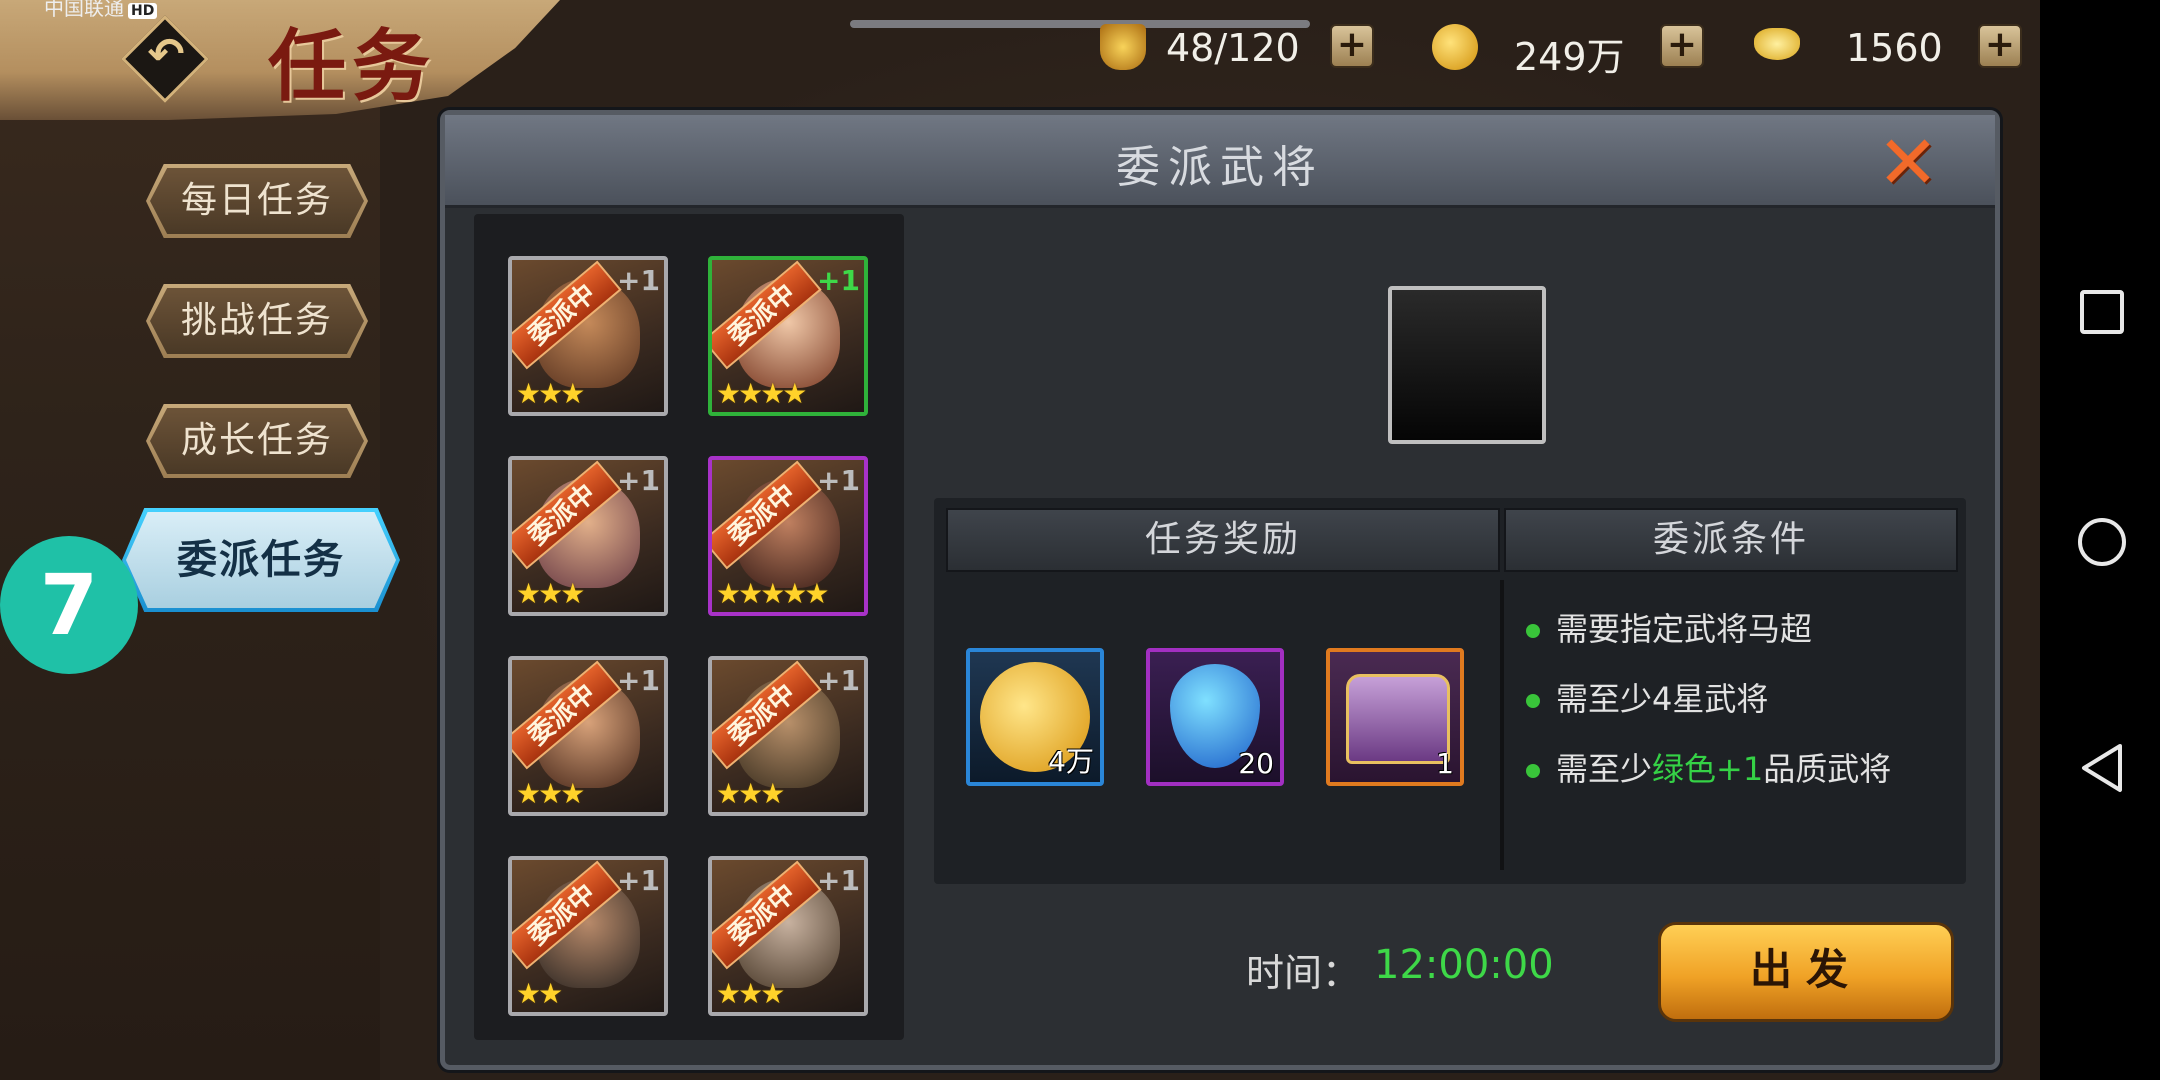  What do you see at coordinates (2000, 46) in the screenshot?
I see `ingot-plus-button: +` at bounding box center [2000, 46].